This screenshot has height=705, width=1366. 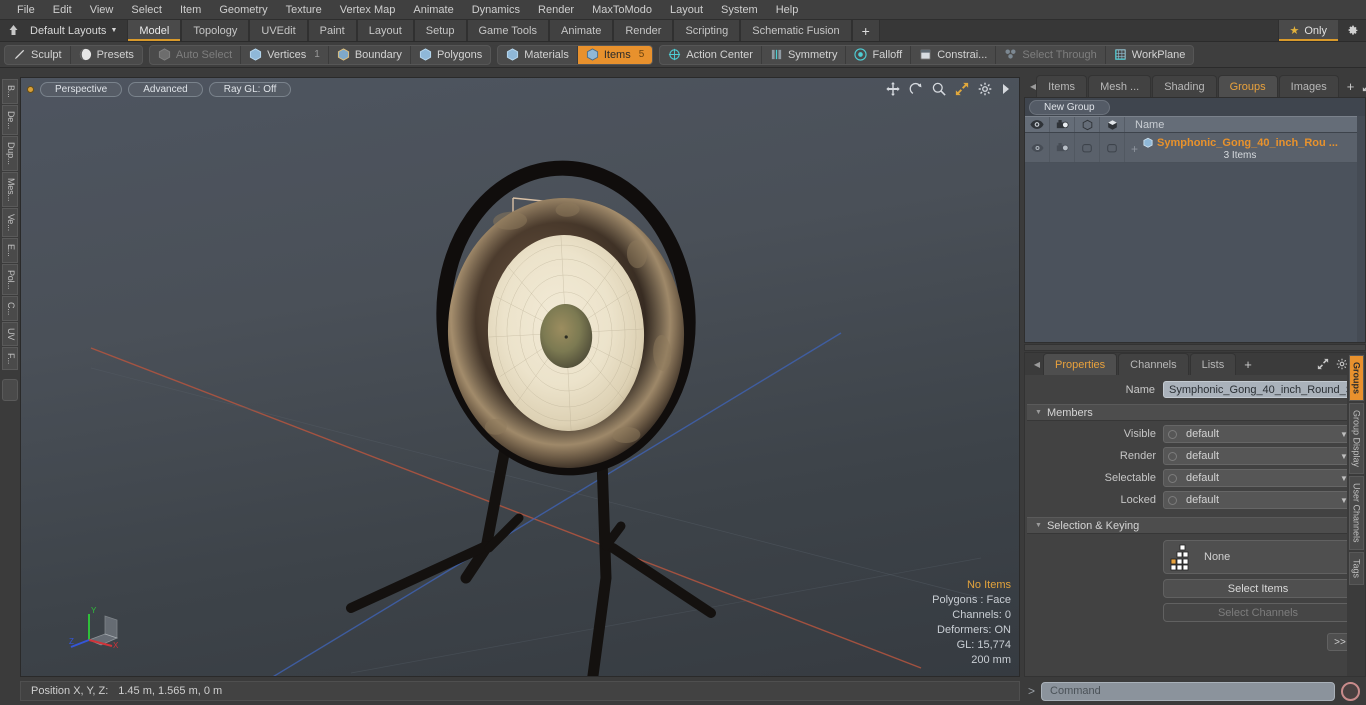 I want to click on selection-tree-widget: None, so click(x=1258, y=557).